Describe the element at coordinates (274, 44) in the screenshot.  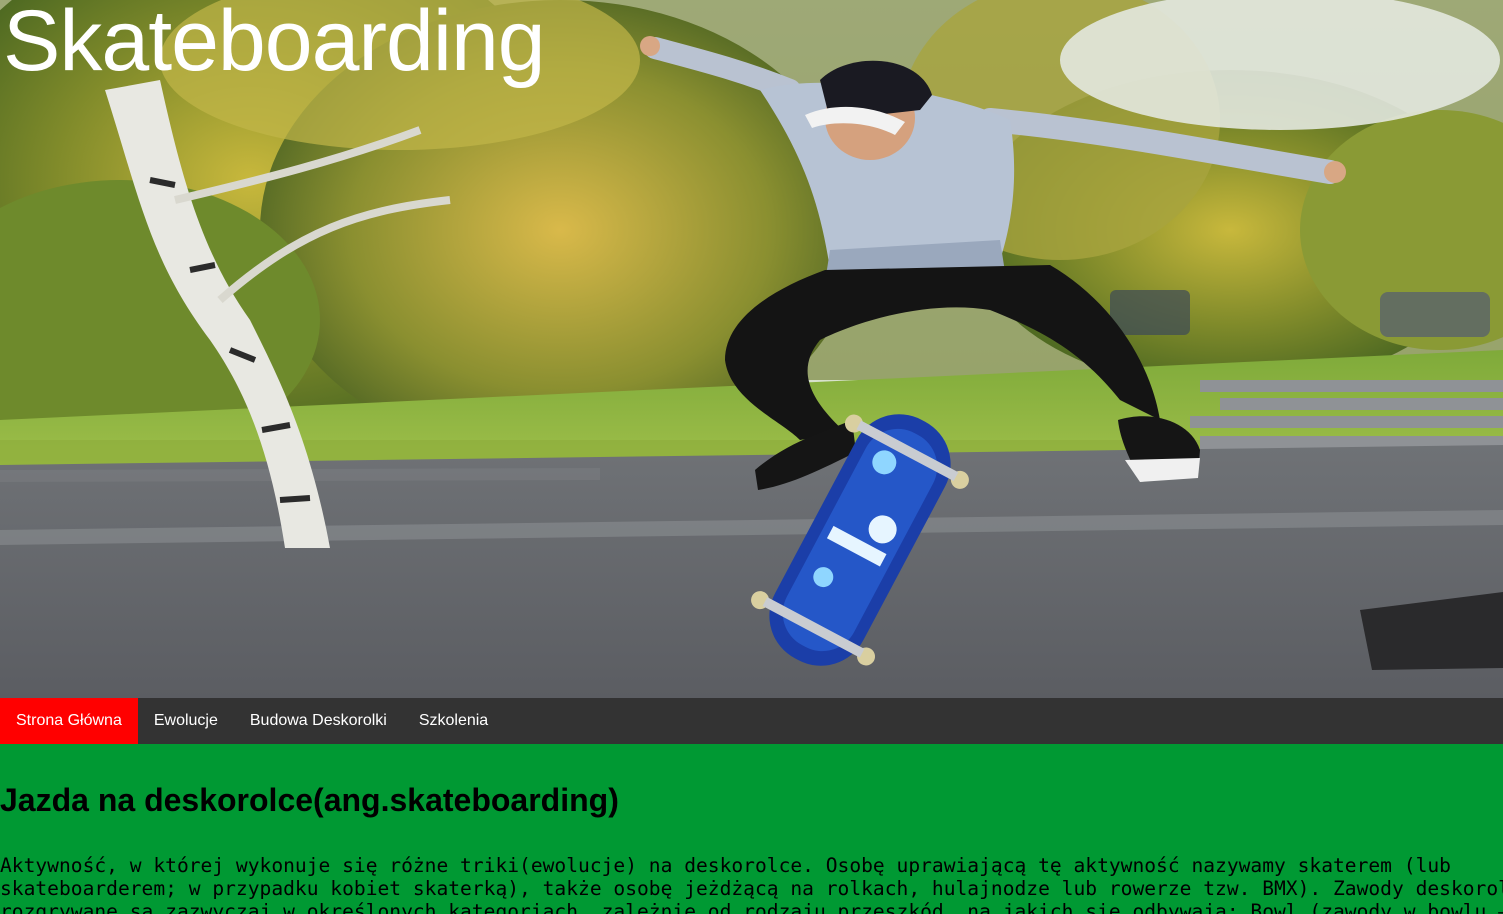
I see `site-title: Skateboarding` at that location.